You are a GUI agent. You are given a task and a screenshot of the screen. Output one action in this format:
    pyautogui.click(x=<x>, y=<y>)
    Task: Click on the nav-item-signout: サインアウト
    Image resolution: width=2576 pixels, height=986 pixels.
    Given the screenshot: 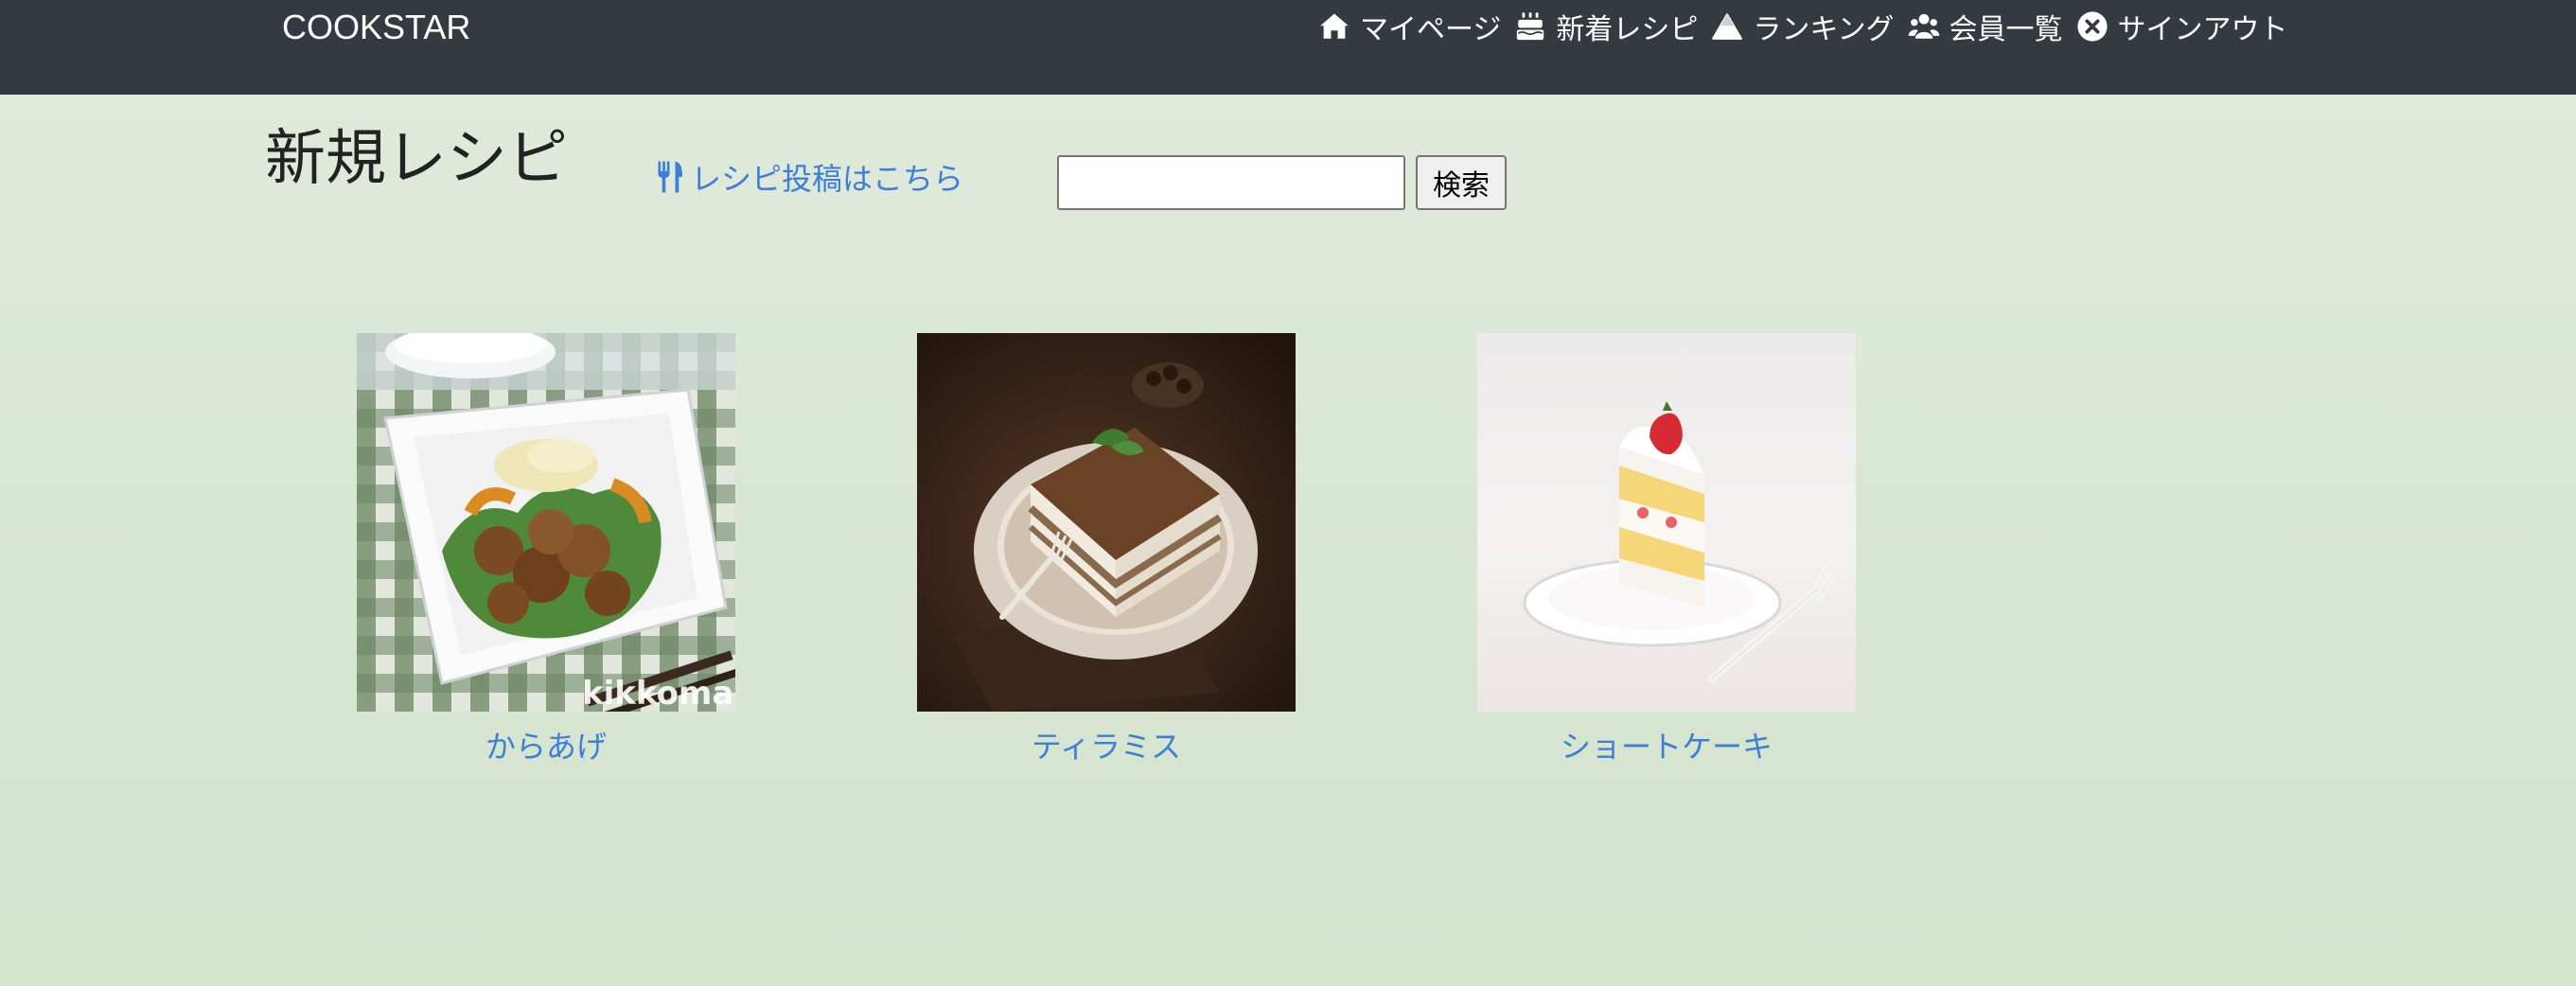 What is the action you would take?
    pyautogui.click(x=2182, y=26)
    